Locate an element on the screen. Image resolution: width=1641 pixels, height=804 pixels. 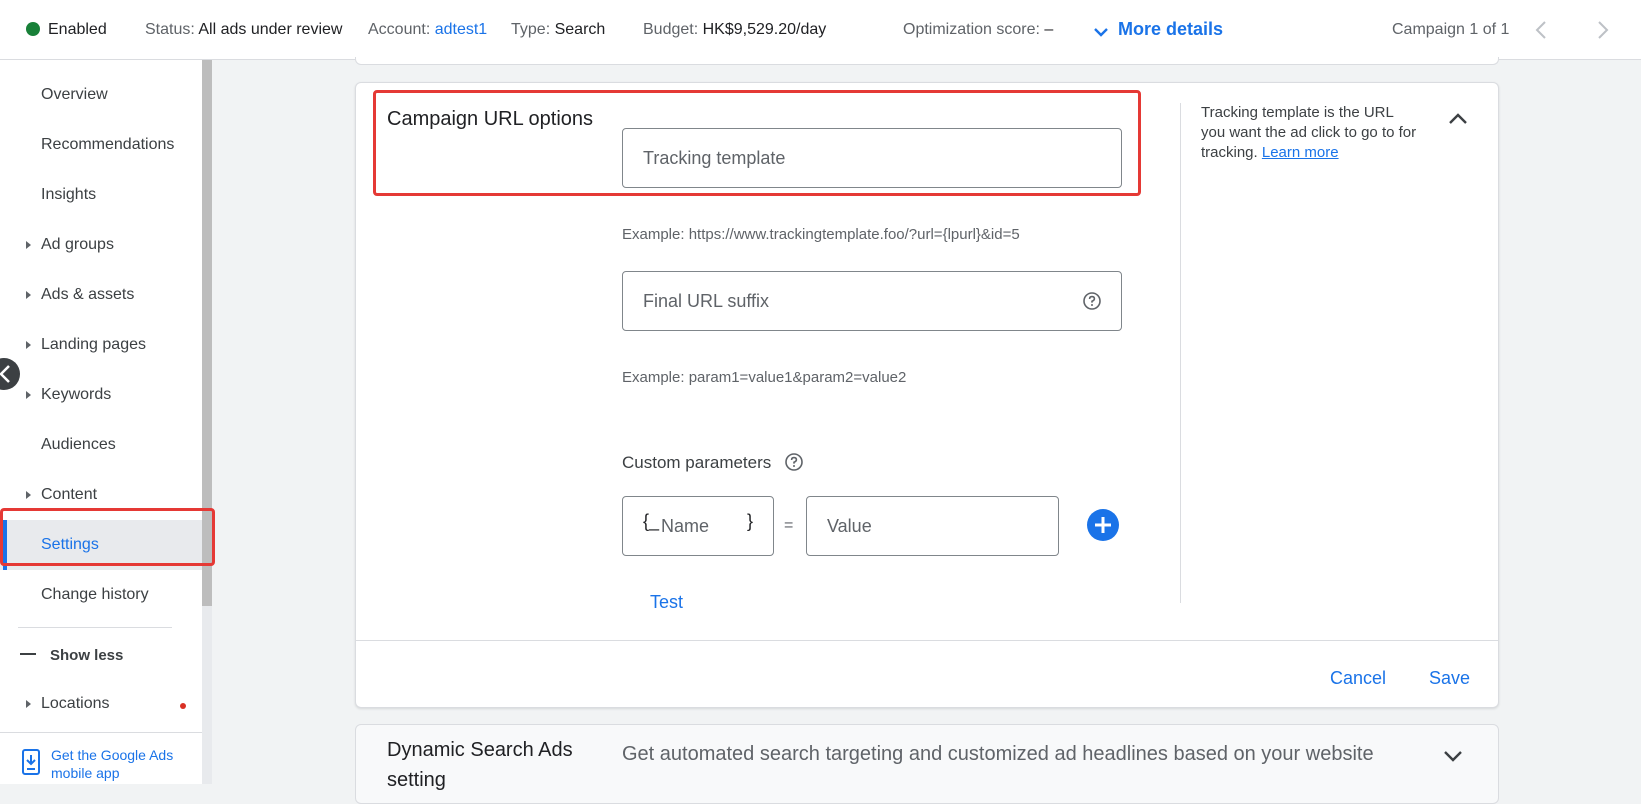
learn-more-link: Learn more is located at coordinates (1300, 152).